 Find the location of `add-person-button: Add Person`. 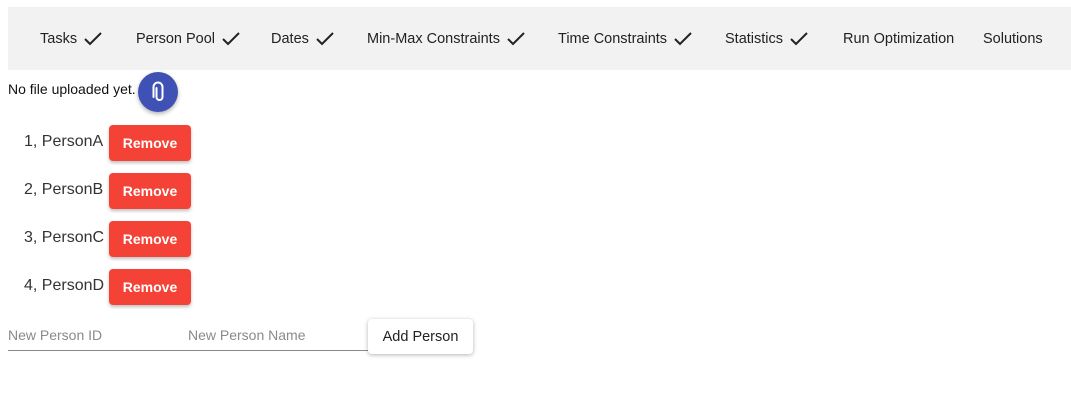

add-person-button: Add Person is located at coordinates (420, 336).